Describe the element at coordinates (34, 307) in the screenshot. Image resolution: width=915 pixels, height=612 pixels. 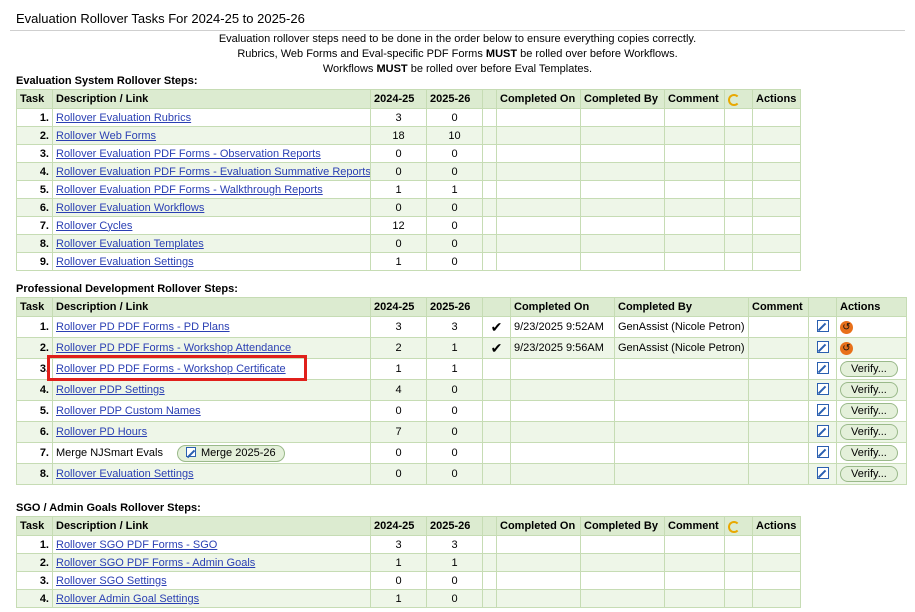
I see `col-task: Task` at that location.